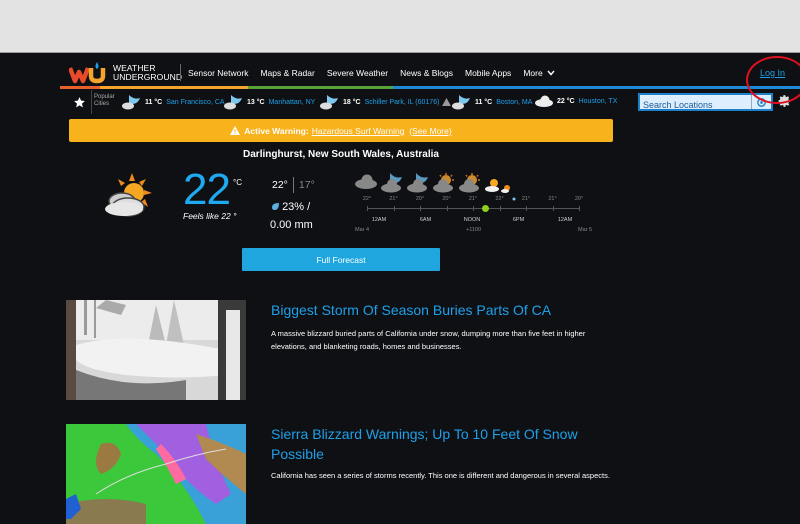  I want to click on precip-chance: 23% /, so click(291, 207).